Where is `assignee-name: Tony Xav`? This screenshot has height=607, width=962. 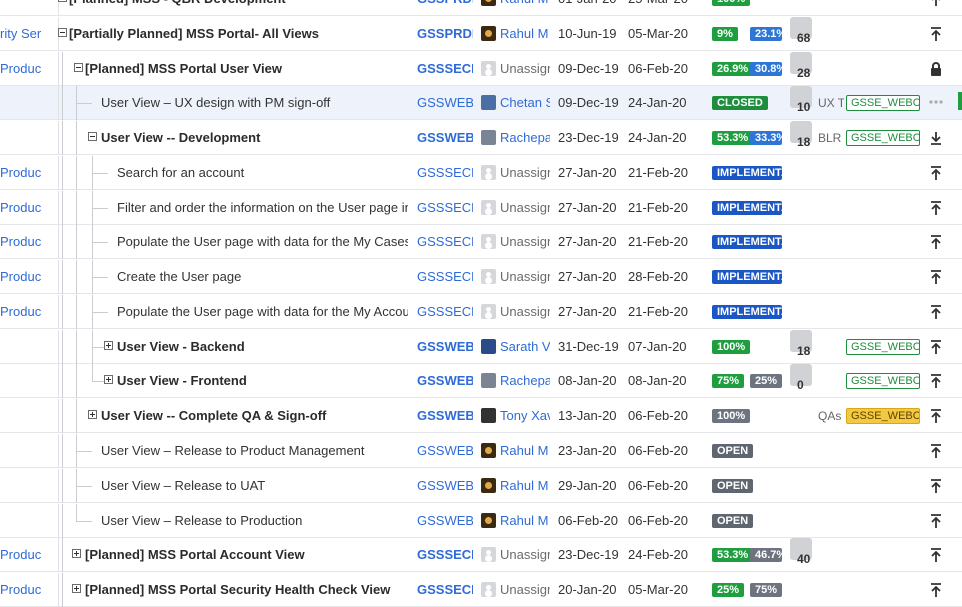
assignee-name: Tony Xav is located at coordinates (525, 416).